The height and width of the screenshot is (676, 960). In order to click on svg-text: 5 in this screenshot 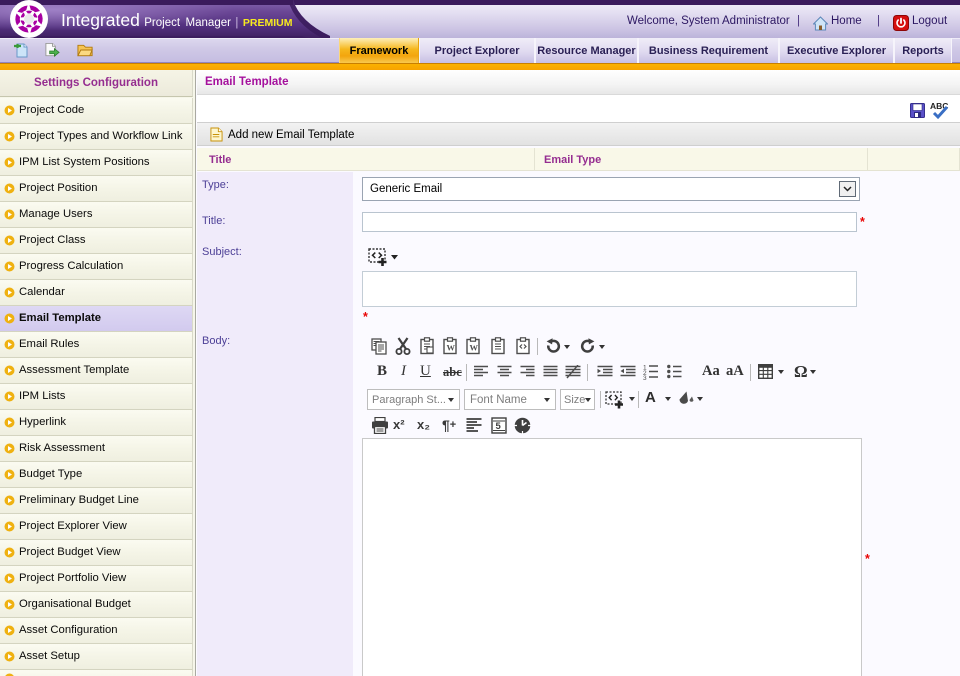, I will do `click(499, 426)`.